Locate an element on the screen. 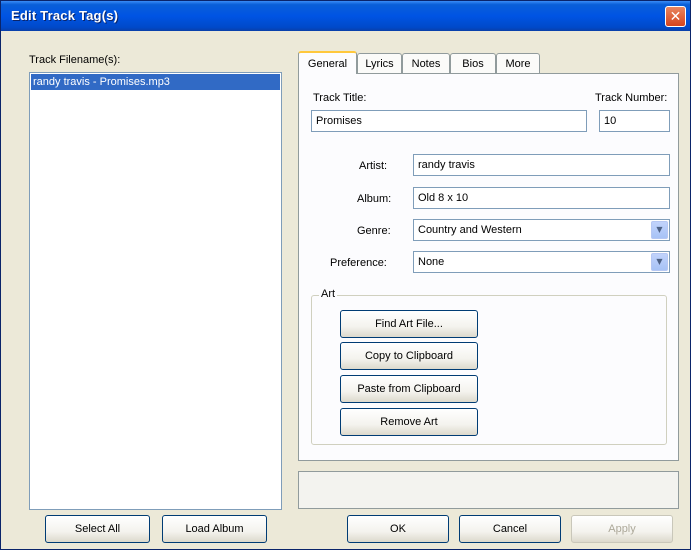  tab-bios: Bios is located at coordinates (473, 63).